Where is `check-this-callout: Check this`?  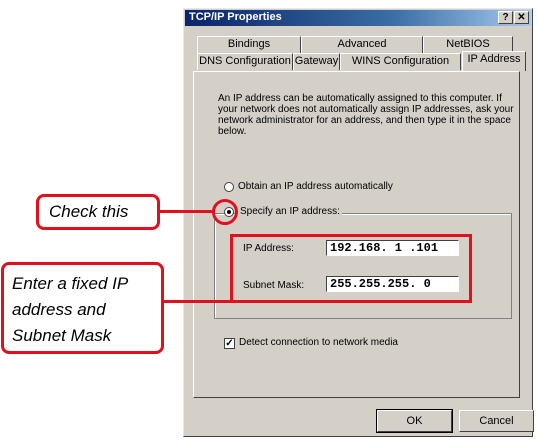 check-this-callout: Check this is located at coordinates (98, 212).